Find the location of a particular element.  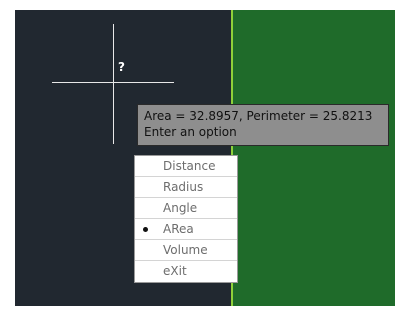

option-prompt-text: Enter an option is located at coordinates (190, 132).